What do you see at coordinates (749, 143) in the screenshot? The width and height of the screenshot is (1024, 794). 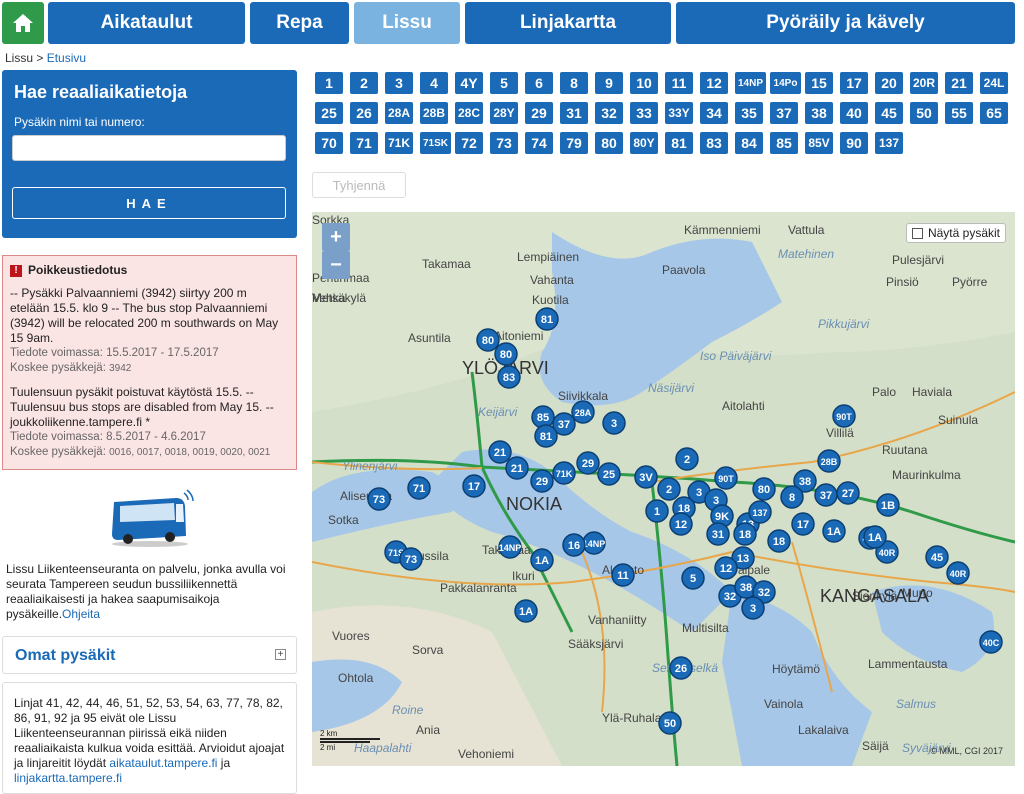 I see `route-button: 84` at bounding box center [749, 143].